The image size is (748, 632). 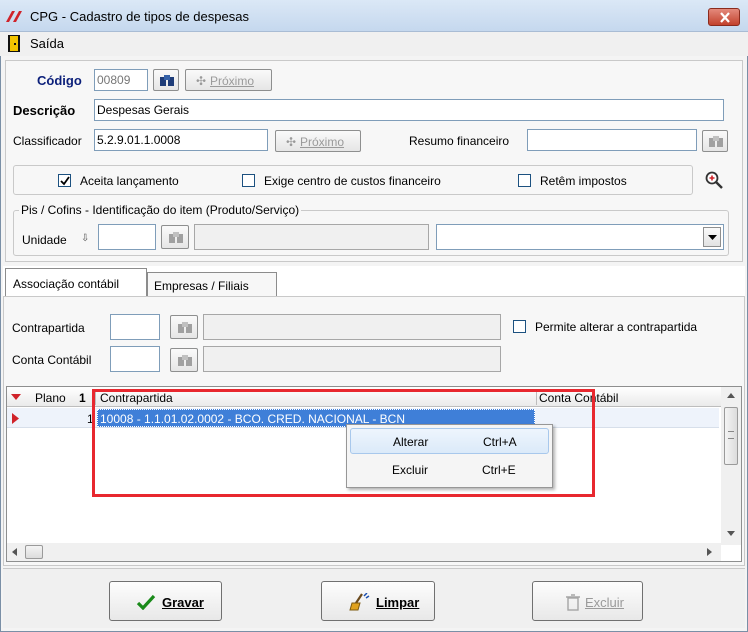 What do you see at coordinates (410, 470) in the screenshot?
I see `context-item-excluir-label: Excluir` at bounding box center [410, 470].